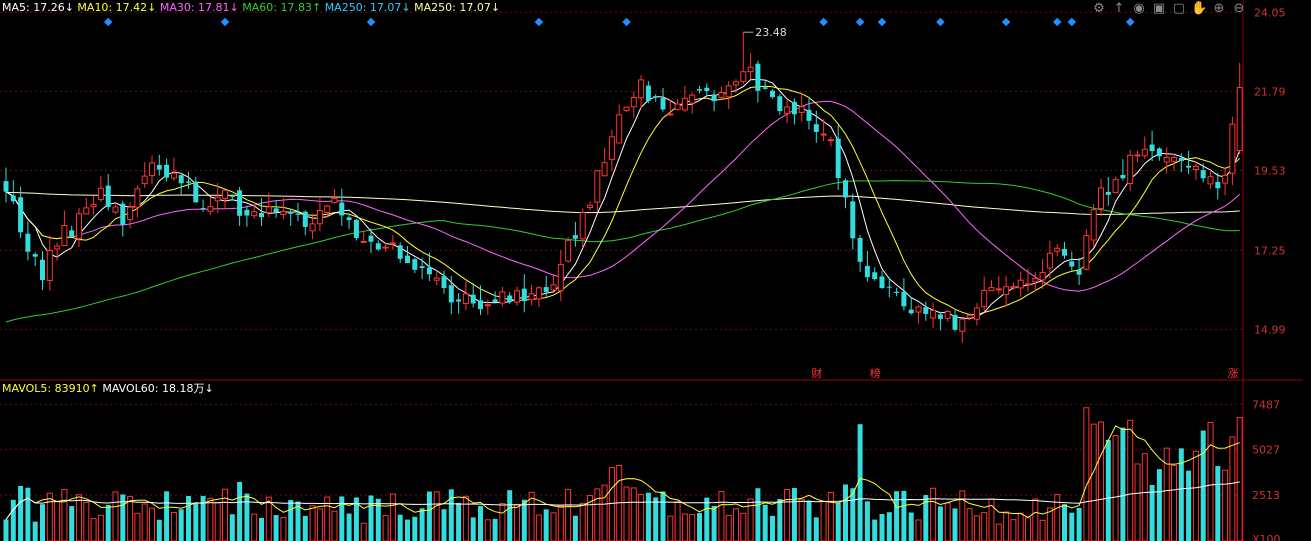 Image resolution: width=1311 pixels, height=541 pixels. What do you see at coordinates (1270, 250) in the screenshot?
I see `price-tick-label: 17.25` at bounding box center [1270, 250].